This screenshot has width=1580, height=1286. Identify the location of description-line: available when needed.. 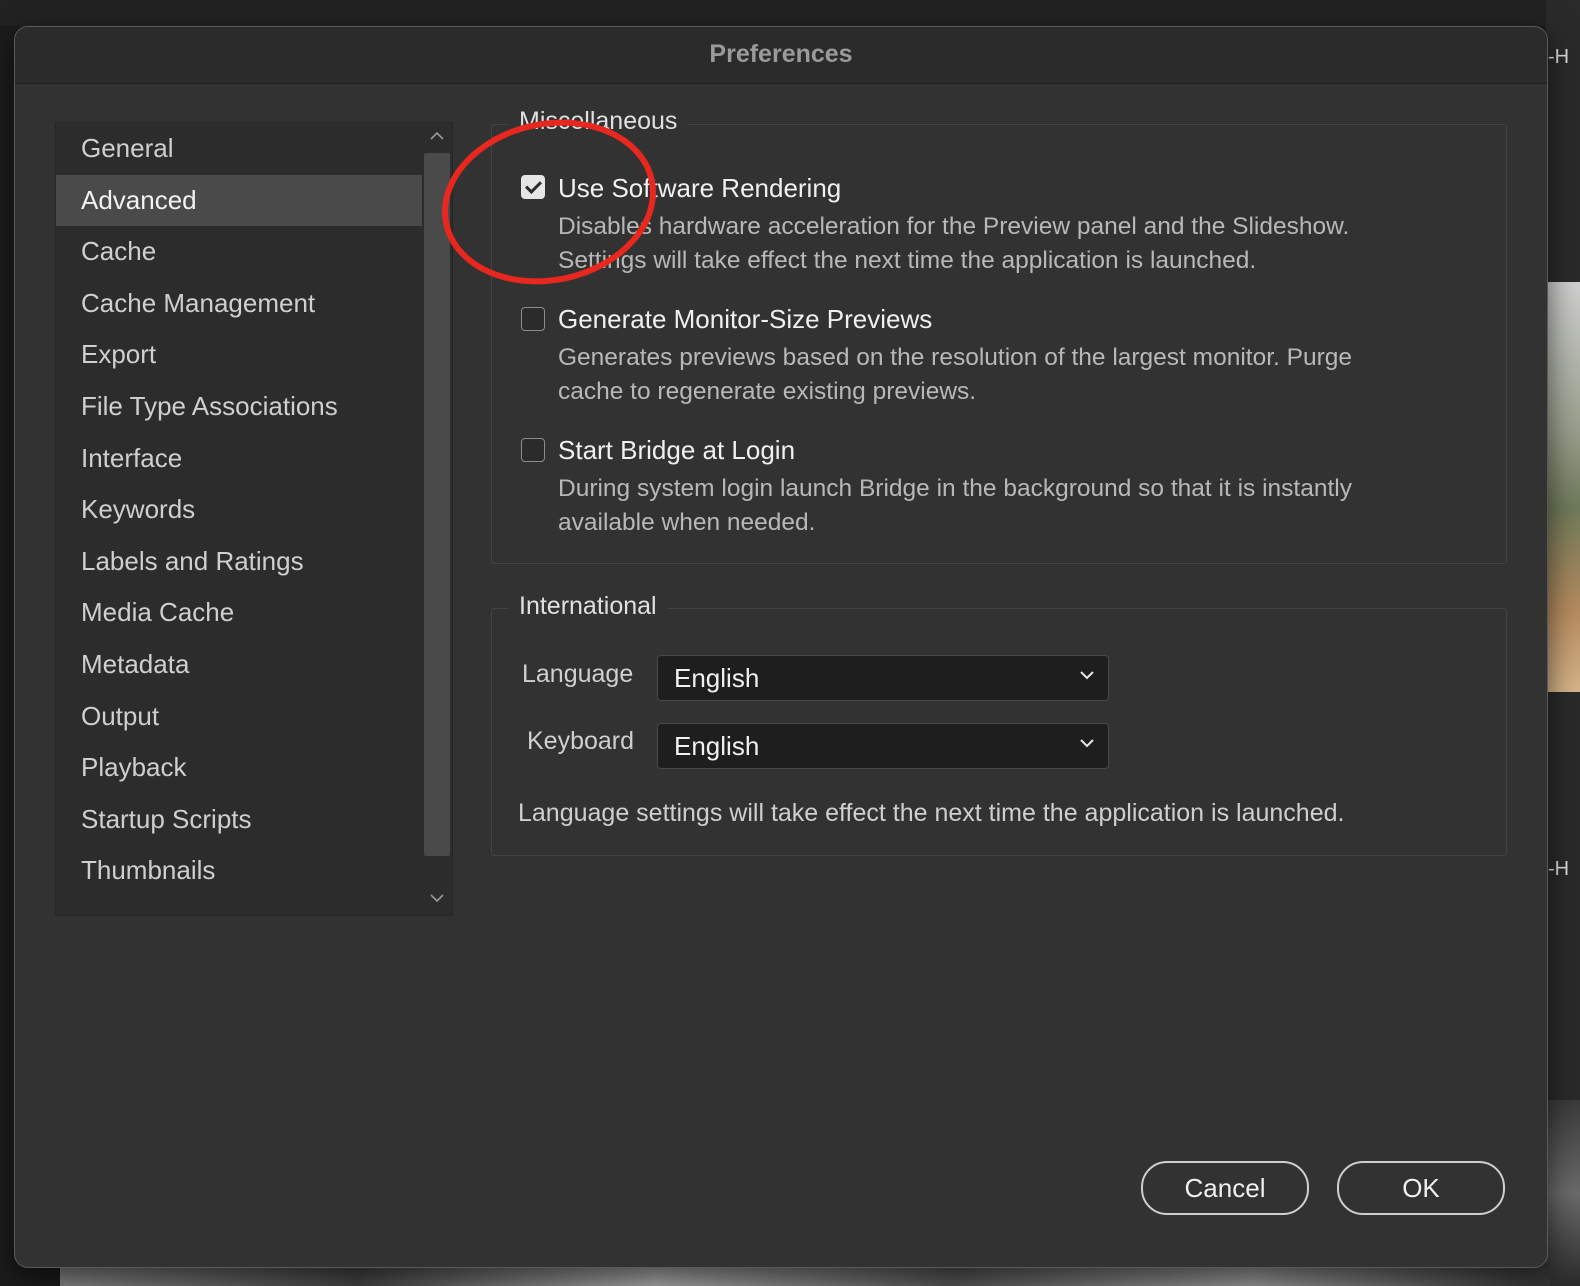
(687, 522).